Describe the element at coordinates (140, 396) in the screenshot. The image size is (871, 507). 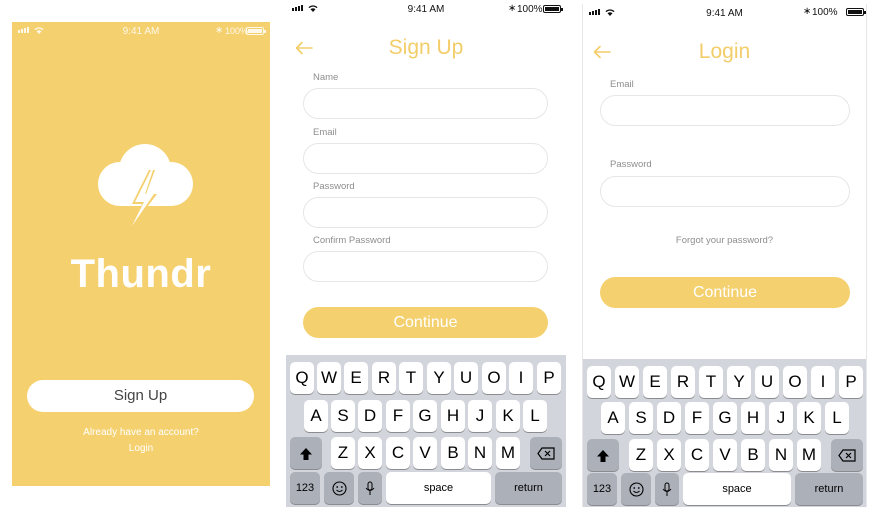
I see `signup-button: Sign Up` at that location.